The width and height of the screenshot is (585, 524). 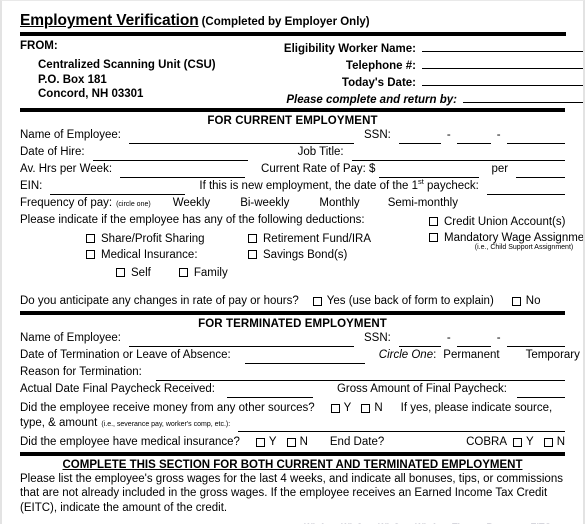 What do you see at coordinates (192, 203) in the screenshot?
I see `frequency-option-weekly: Weekly` at bounding box center [192, 203].